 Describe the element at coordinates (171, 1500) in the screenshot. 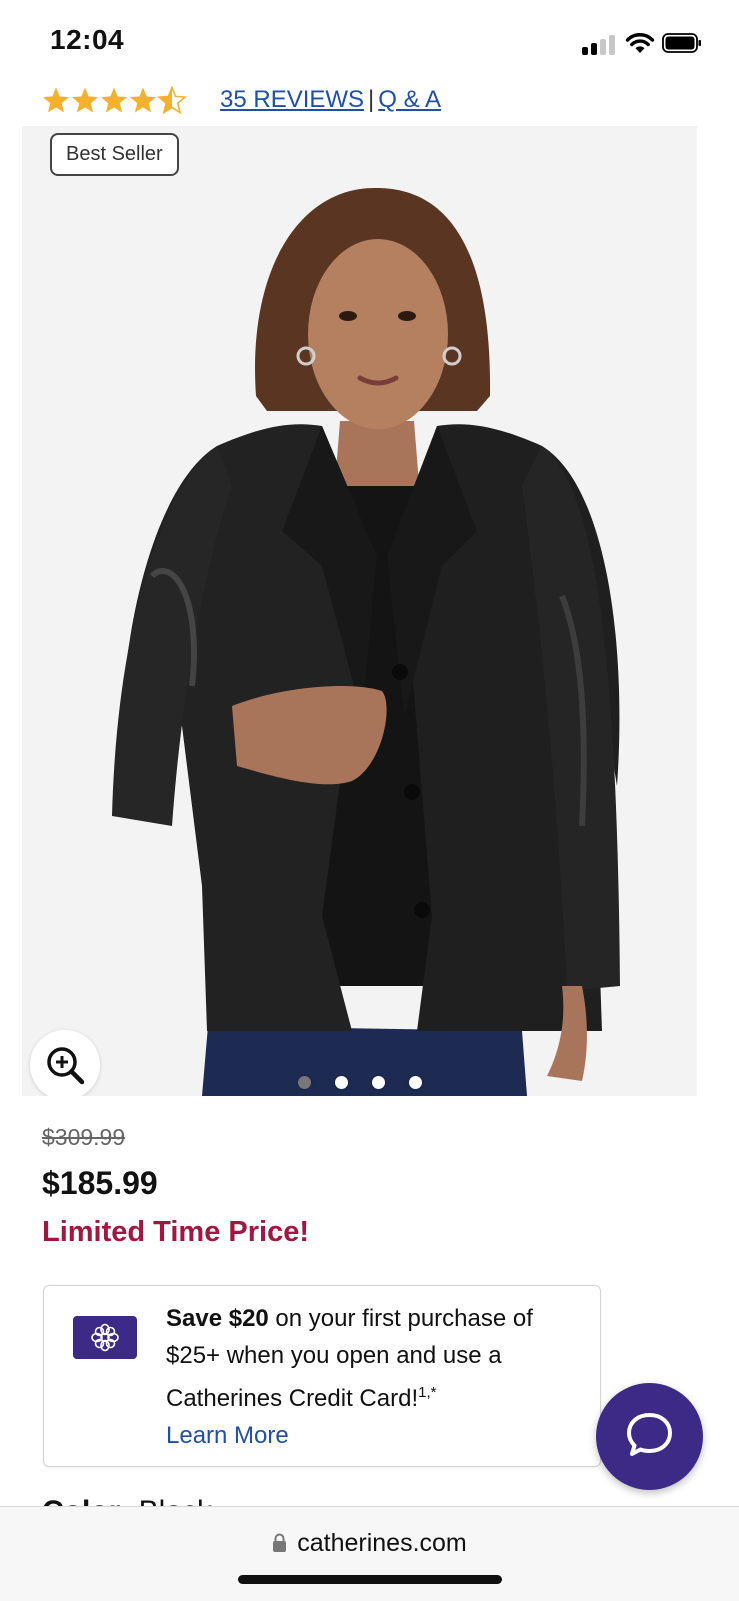

I see `color-label-value: Black` at that location.